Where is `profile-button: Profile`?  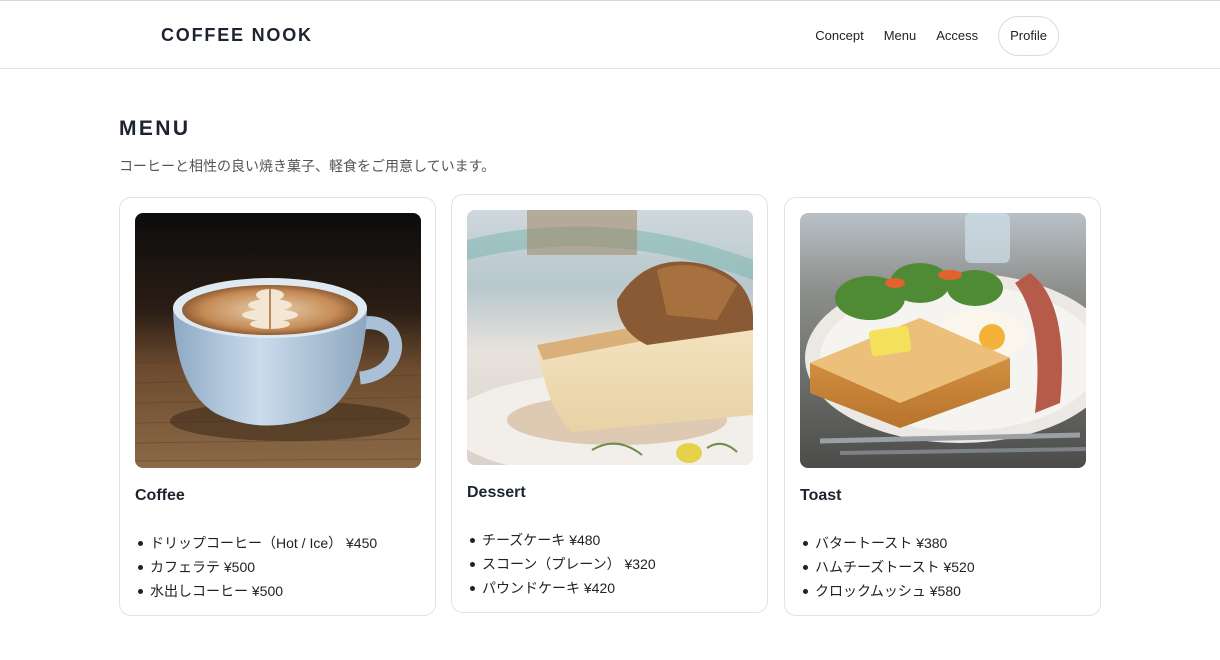
profile-button: Profile is located at coordinates (1028, 36).